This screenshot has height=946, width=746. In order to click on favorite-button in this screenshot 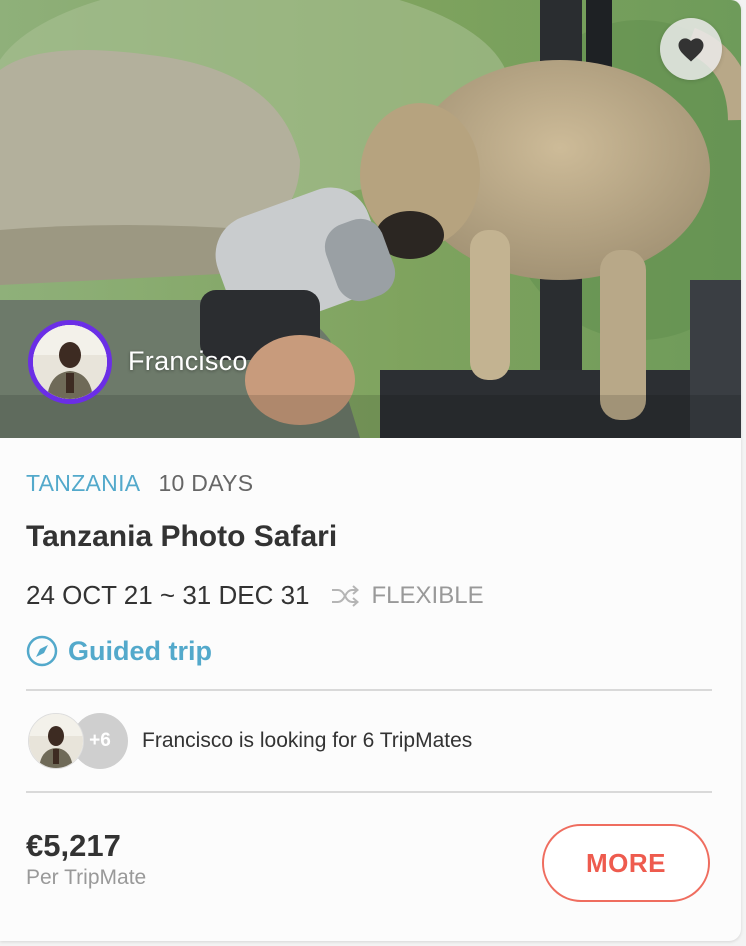, I will do `click(691, 49)`.